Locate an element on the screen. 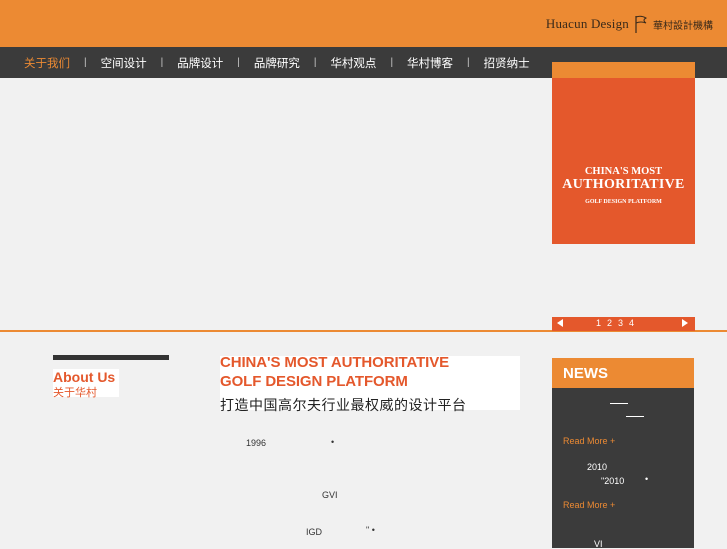  next-arrow-icon is located at coordinates (685, 323).